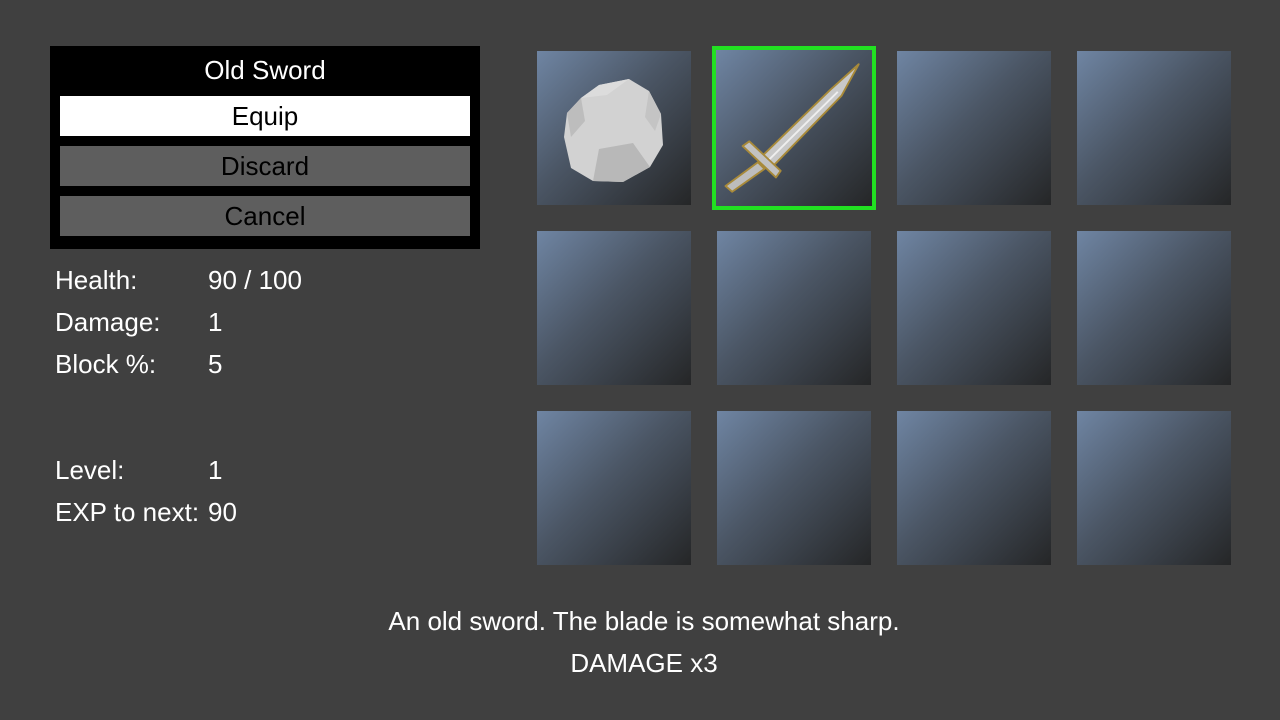 Image resolution: width=1280 pixels, height=720 pixels. I want to click on stat-damage-label: Damage:, so click(108, 322).